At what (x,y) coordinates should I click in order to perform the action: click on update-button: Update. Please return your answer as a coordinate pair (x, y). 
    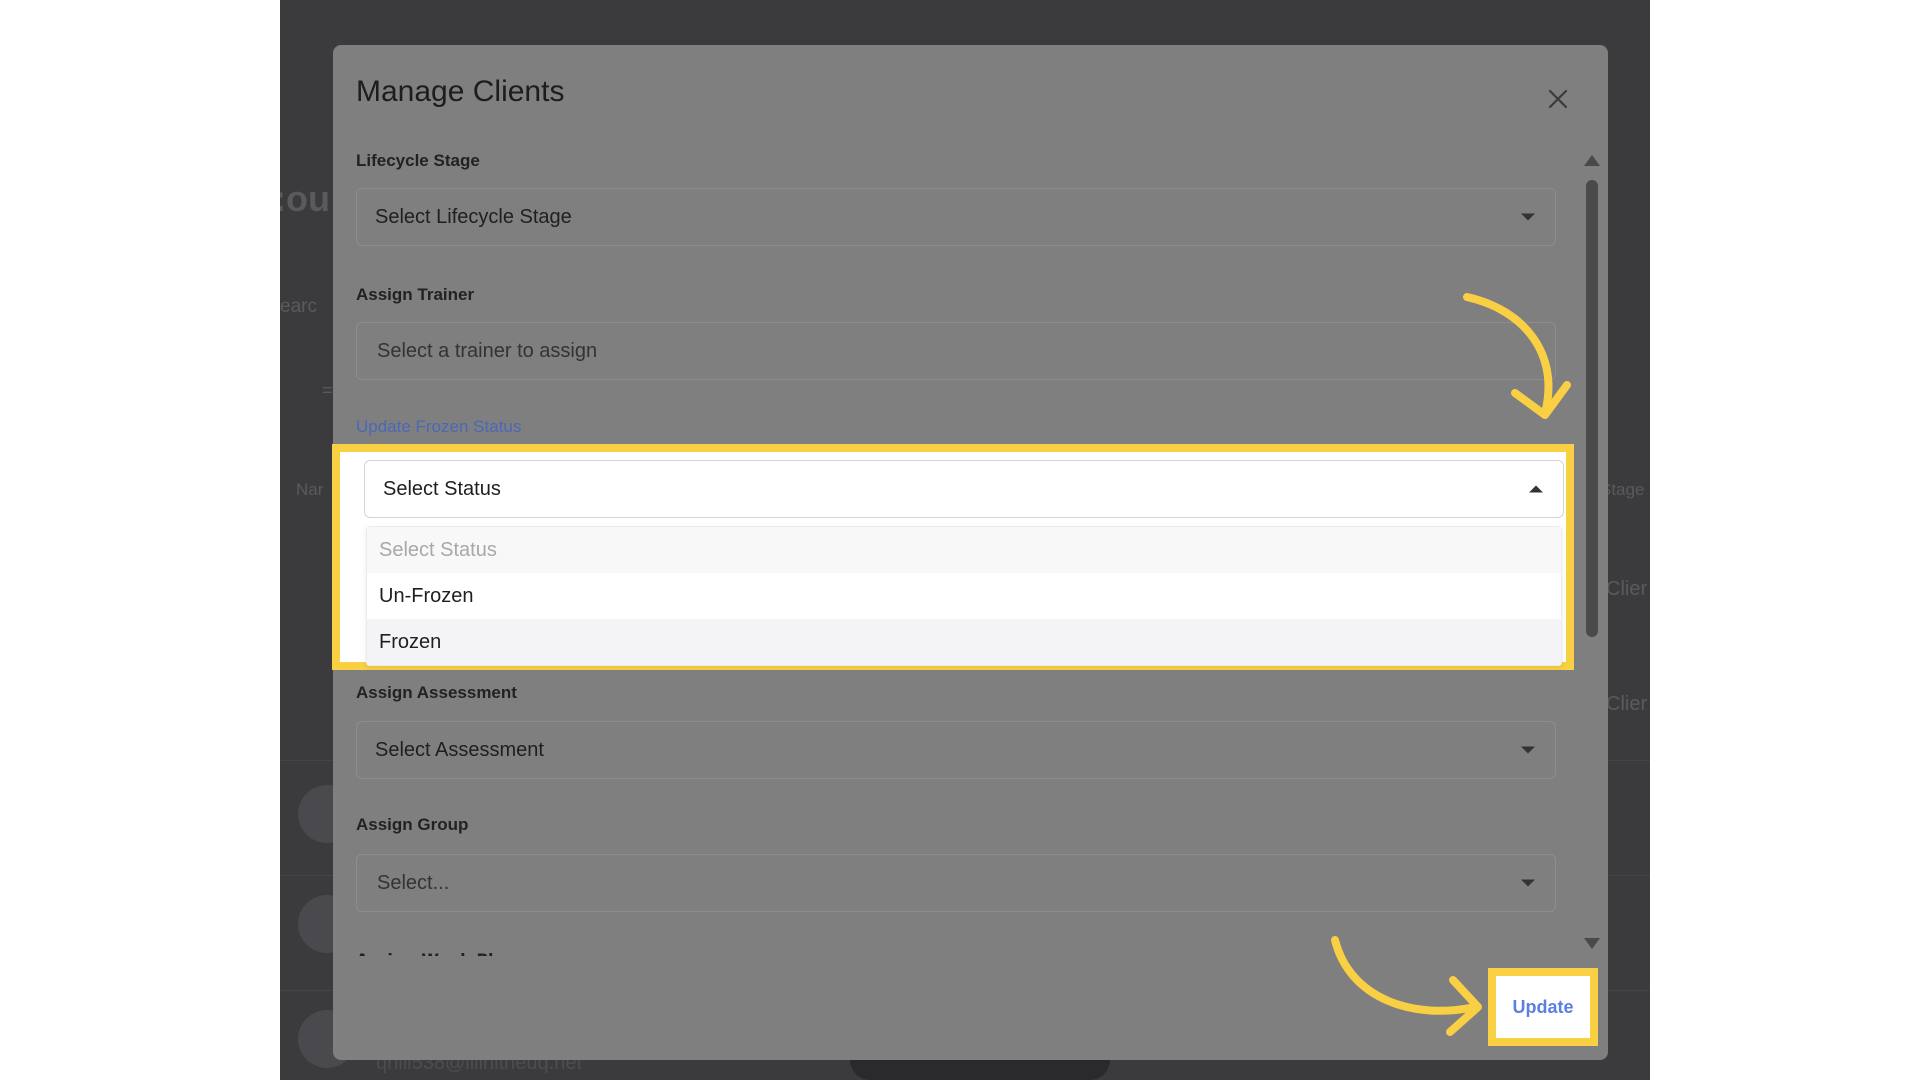
    Looking at the image, I should click on (1542, 1007).